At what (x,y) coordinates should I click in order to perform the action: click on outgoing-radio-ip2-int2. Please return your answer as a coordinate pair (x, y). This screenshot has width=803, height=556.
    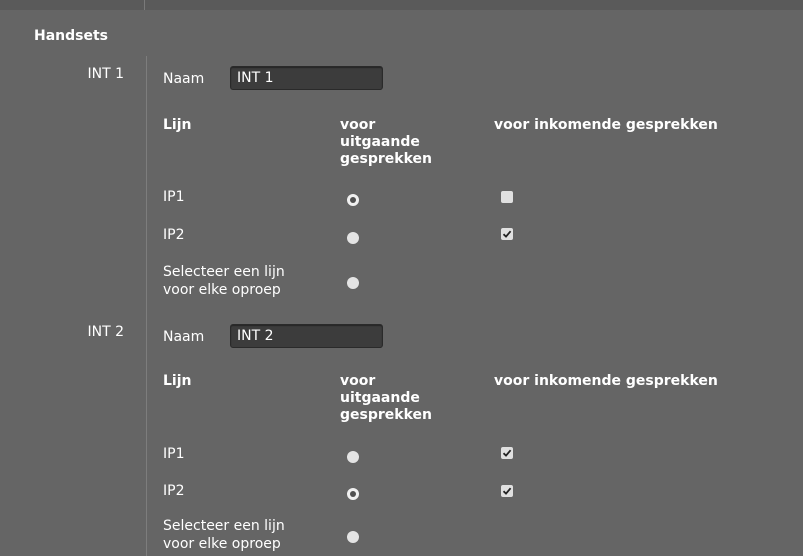
    Looking at the image, I should click on (353, 494).